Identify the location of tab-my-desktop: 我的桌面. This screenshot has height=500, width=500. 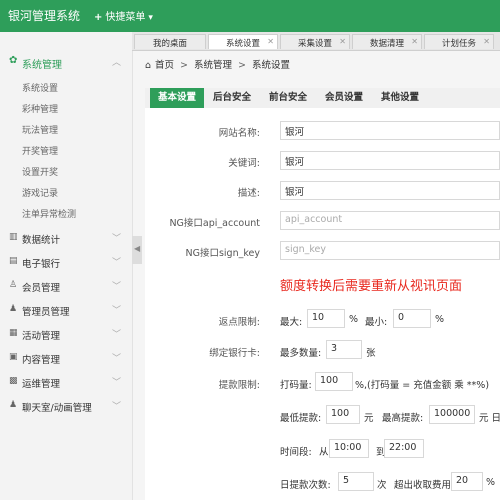
(170, 41).